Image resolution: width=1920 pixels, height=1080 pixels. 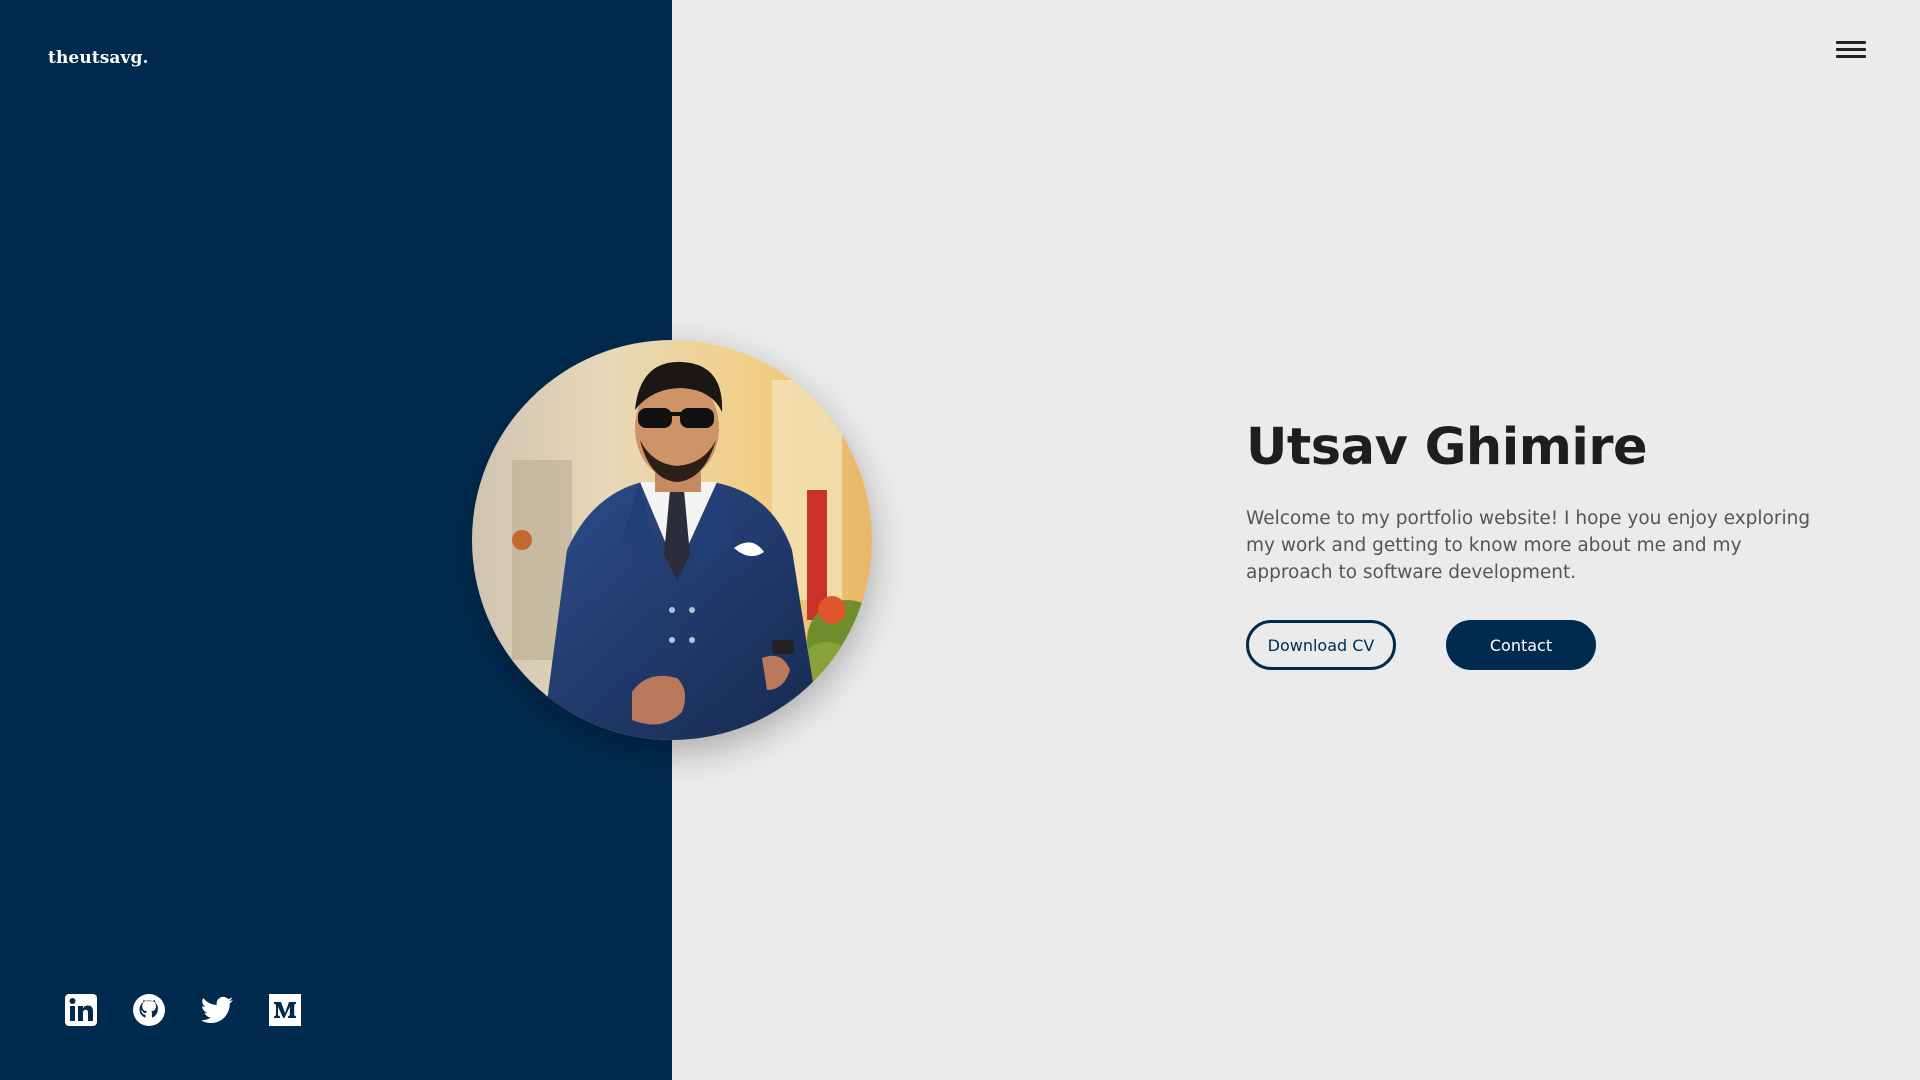 I want to click on hero-name: Utsav Ghimire, so click(x=1447, y=447).